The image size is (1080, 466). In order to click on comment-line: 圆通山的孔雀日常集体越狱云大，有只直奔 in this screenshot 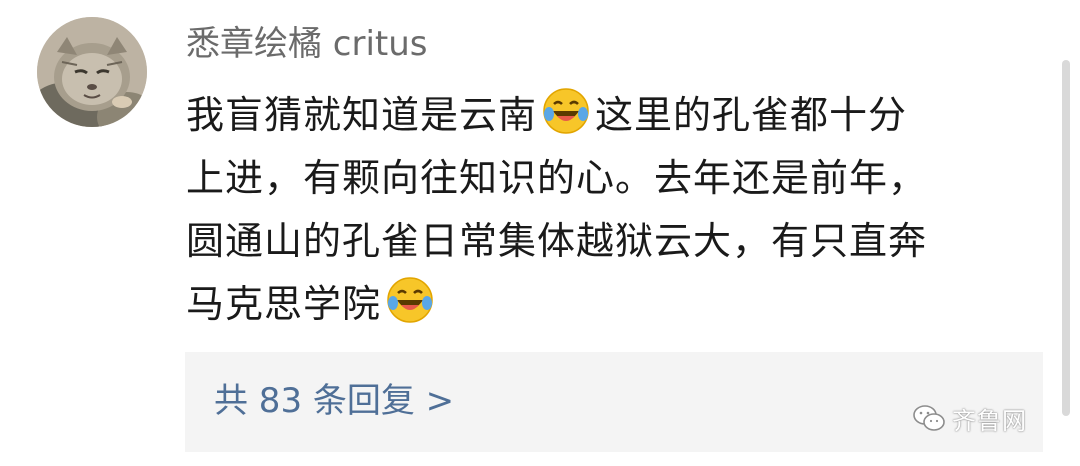, I will do `click(611, 241)`.